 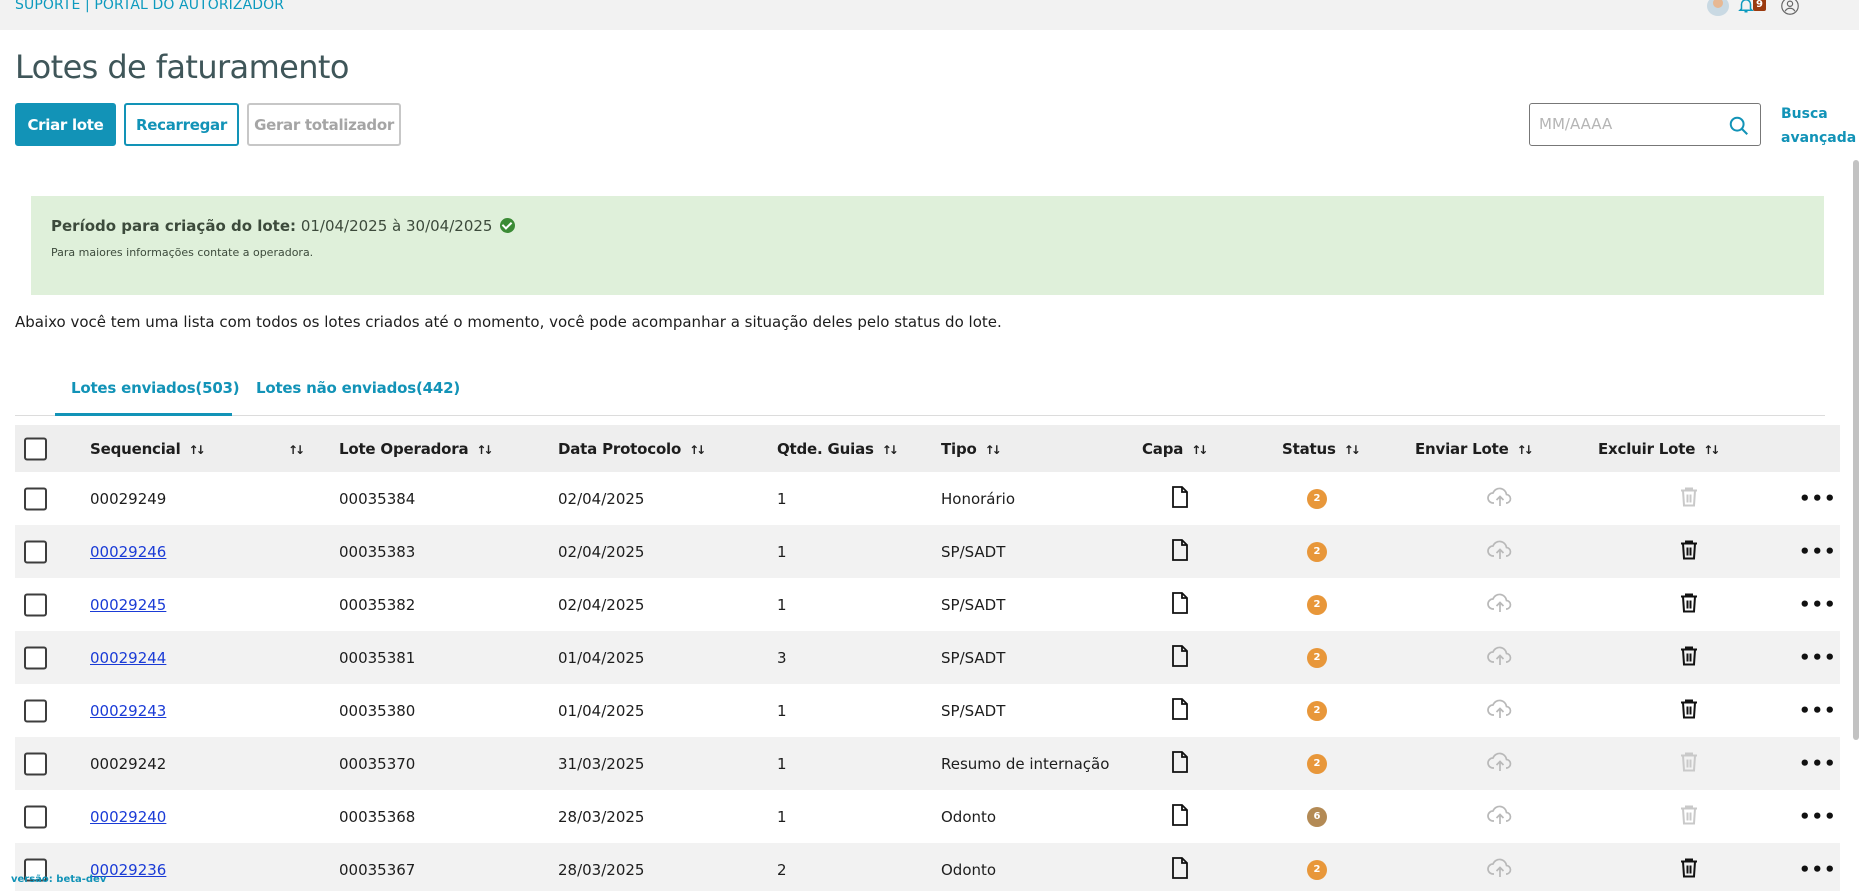 What do you see at coordinates (35, 448) in the screenshot?
I see `select-all-checkbox` at bounding box center [35, 448].